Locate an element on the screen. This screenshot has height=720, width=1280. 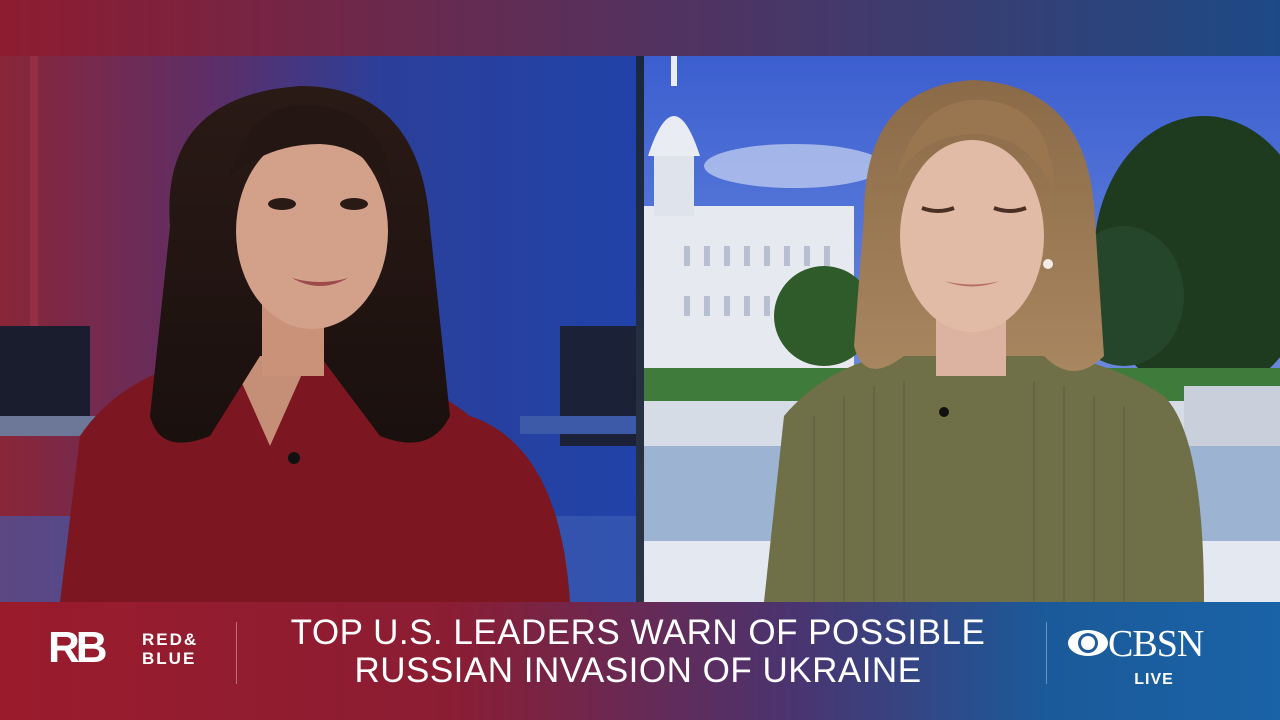
brand-line-1: RED& is located at coordinates (170, 639).